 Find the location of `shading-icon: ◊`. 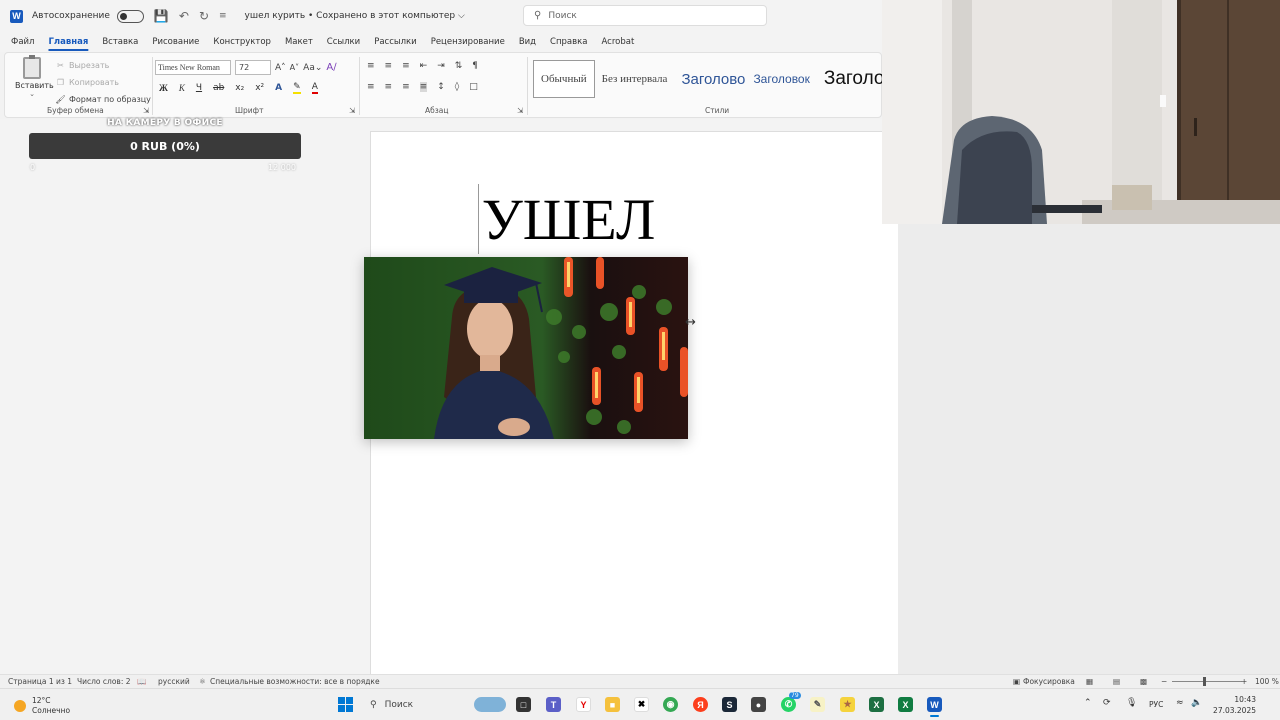

shading-icon: ◊ is located at coordinates (457, 87).